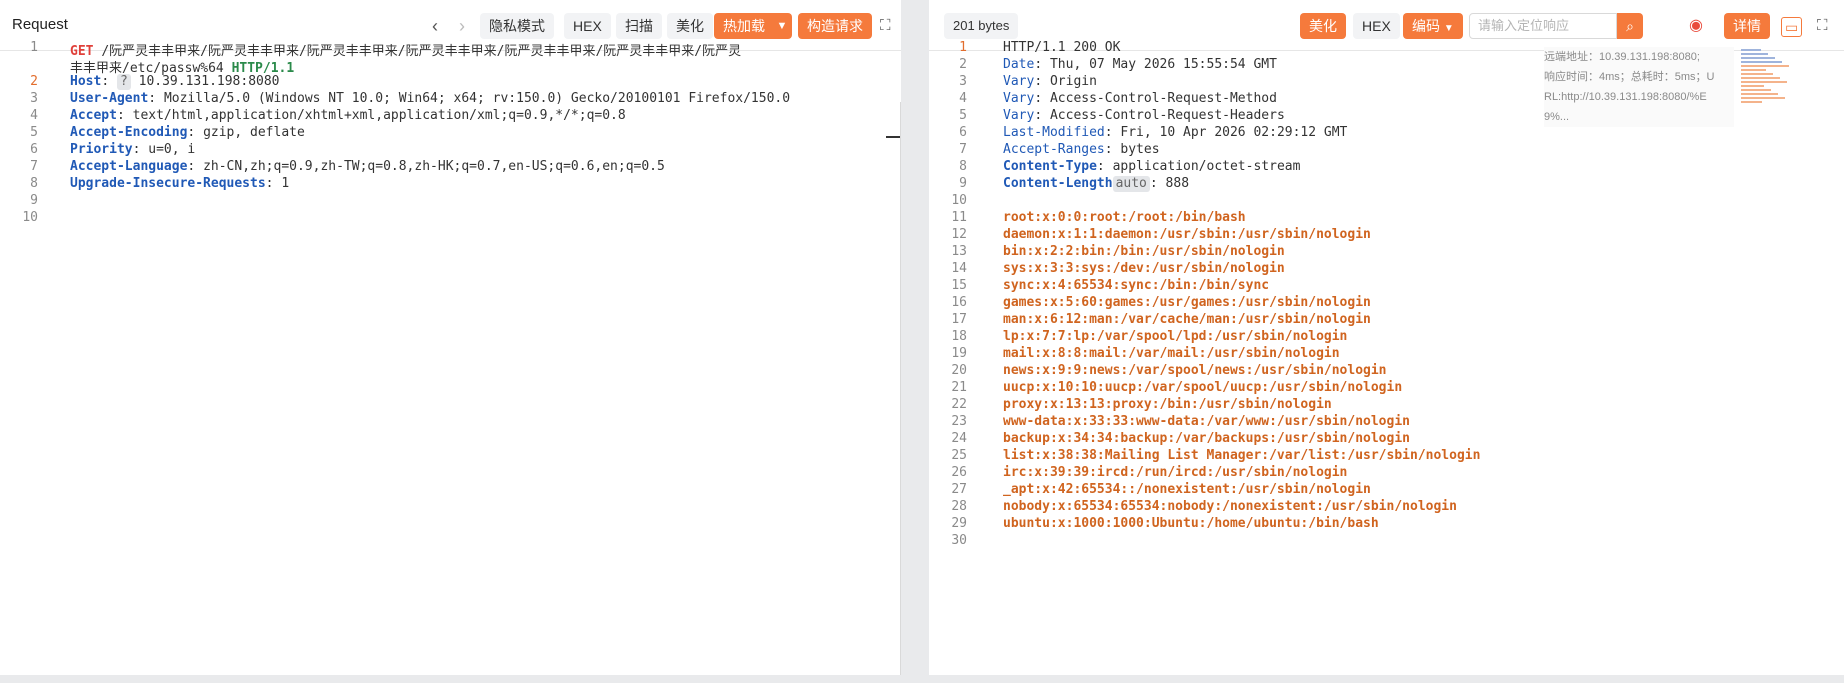 The width and height of the screenshot is (1844, 683). I want to click on body-line: sync:x:4:65534:sync:/bin:/bin/sync, so click(1136, 285).